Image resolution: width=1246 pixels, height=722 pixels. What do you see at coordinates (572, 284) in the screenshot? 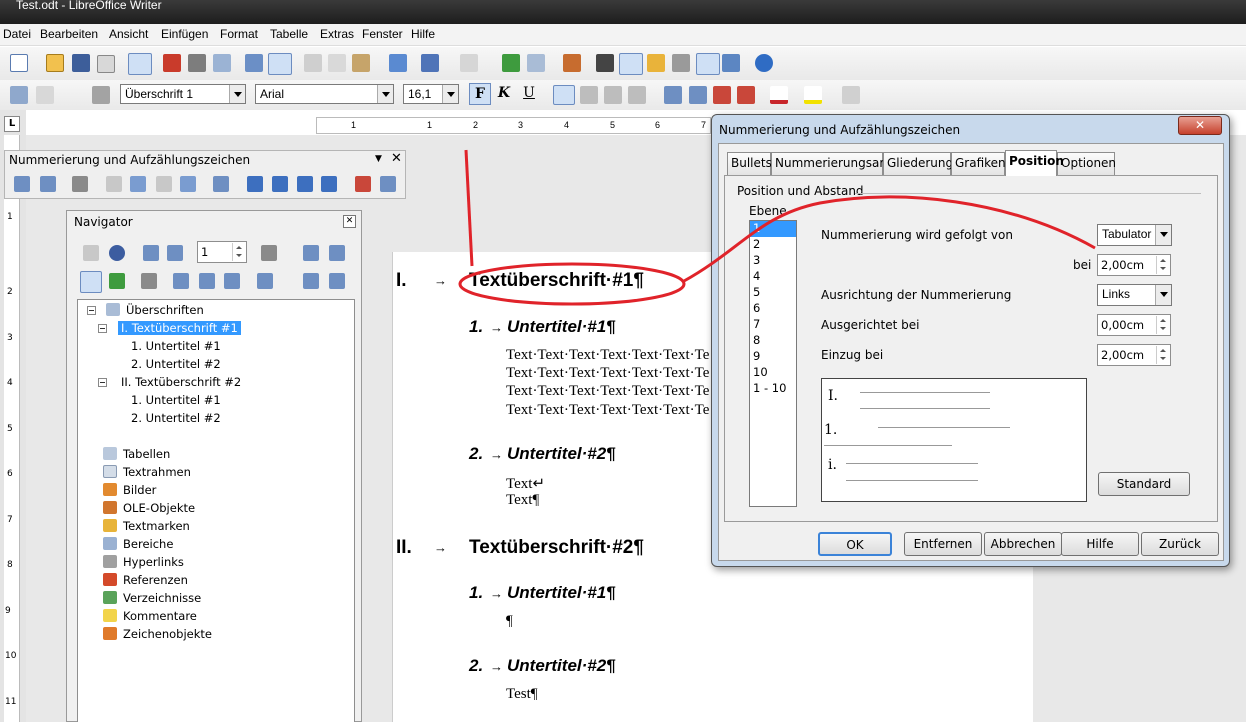
I see `annotation-ellipse` at bounding box center [572, 284].